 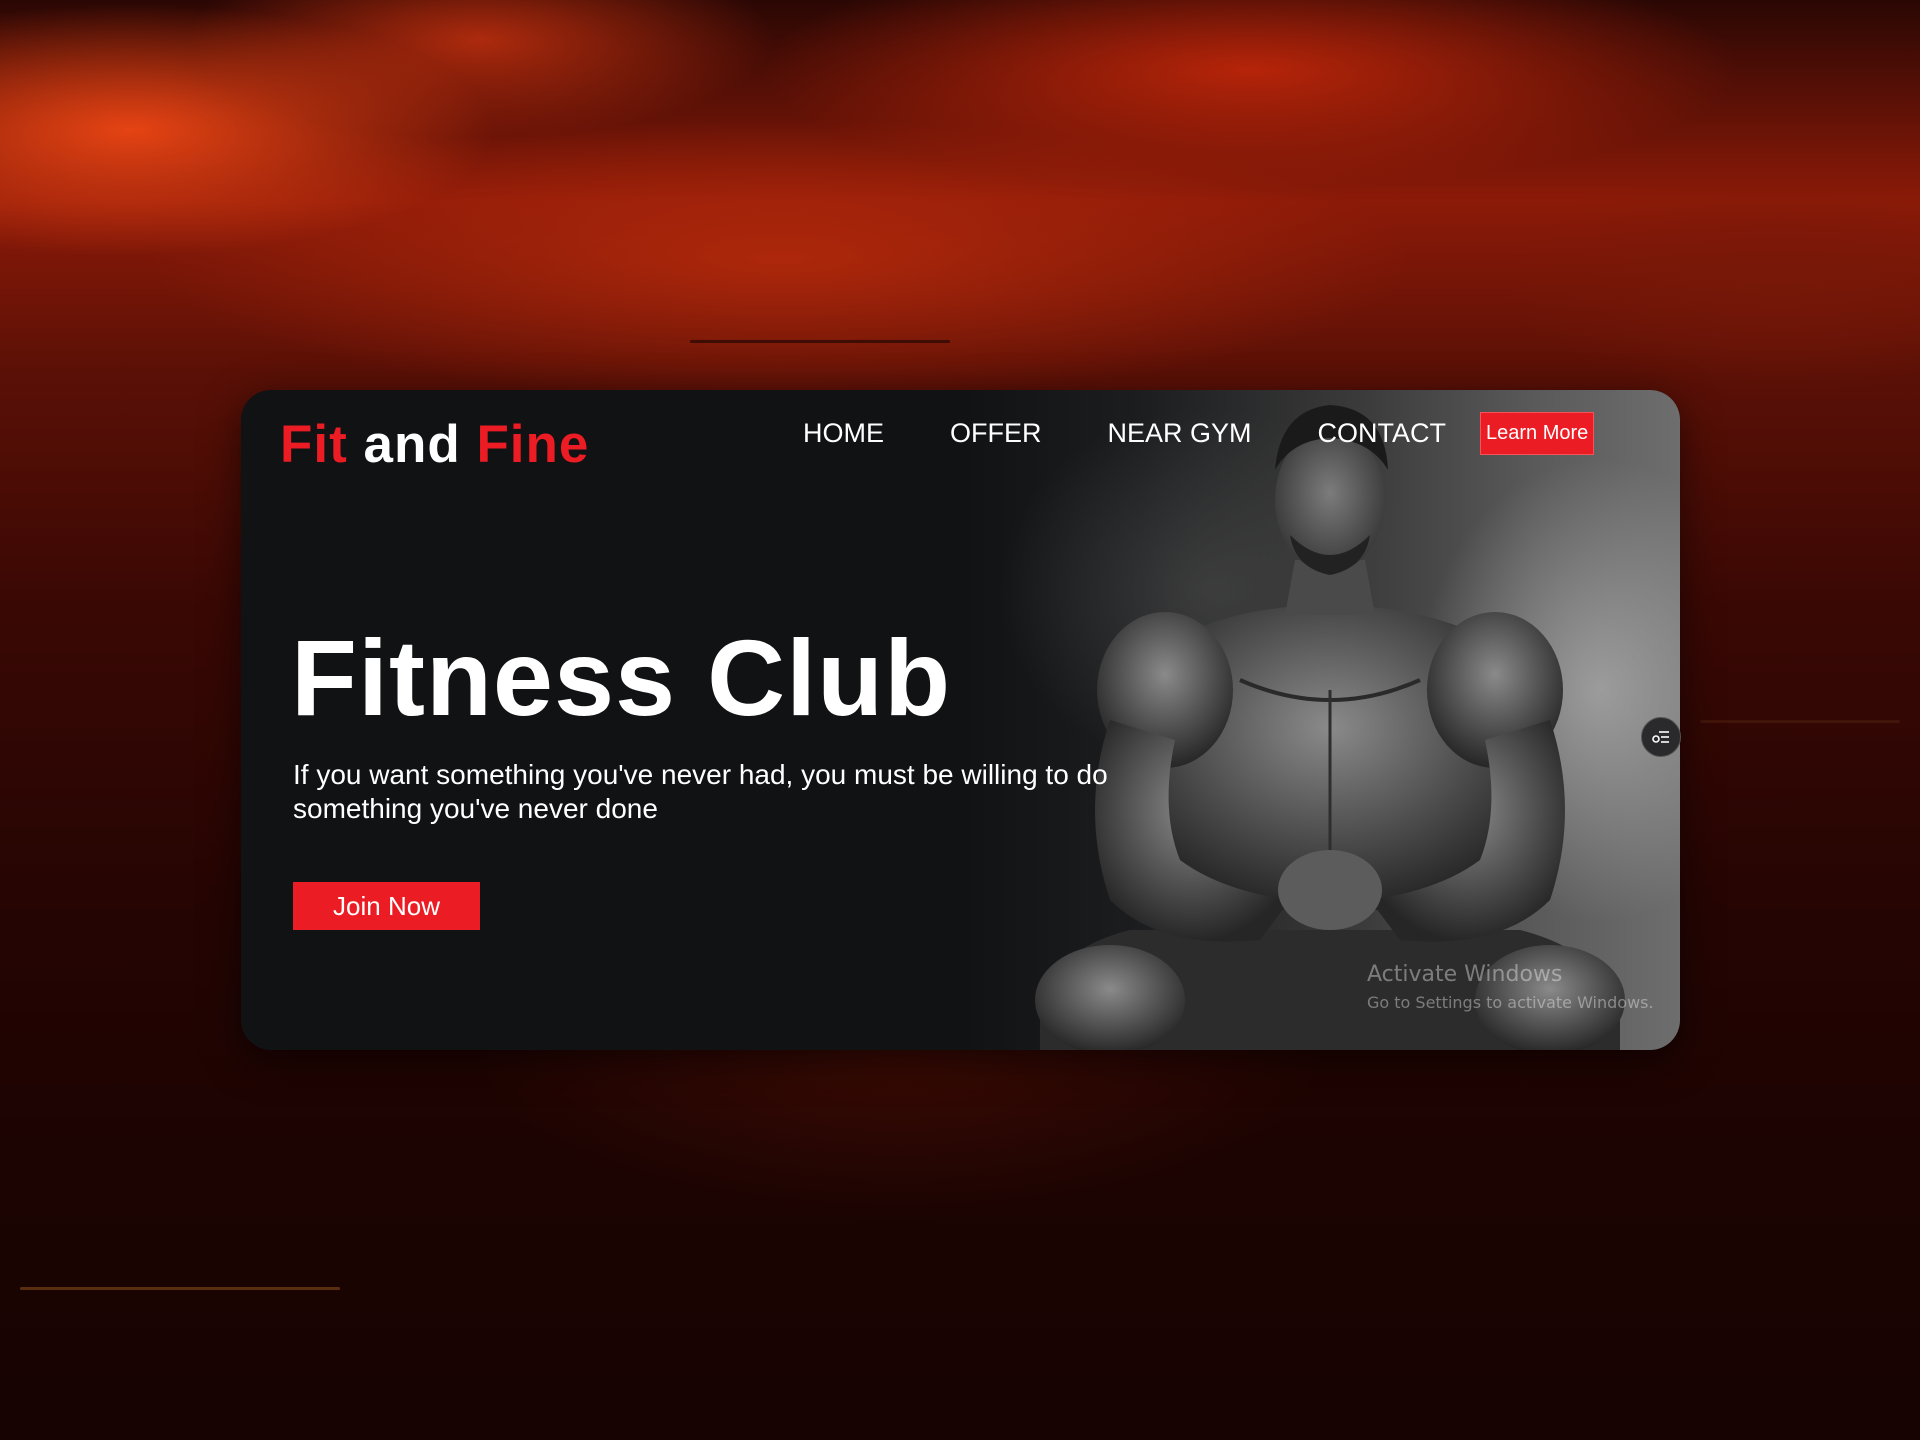 I want to click on nav-link-near-gym: NEAR GYM, so click(x=1180, y=433).